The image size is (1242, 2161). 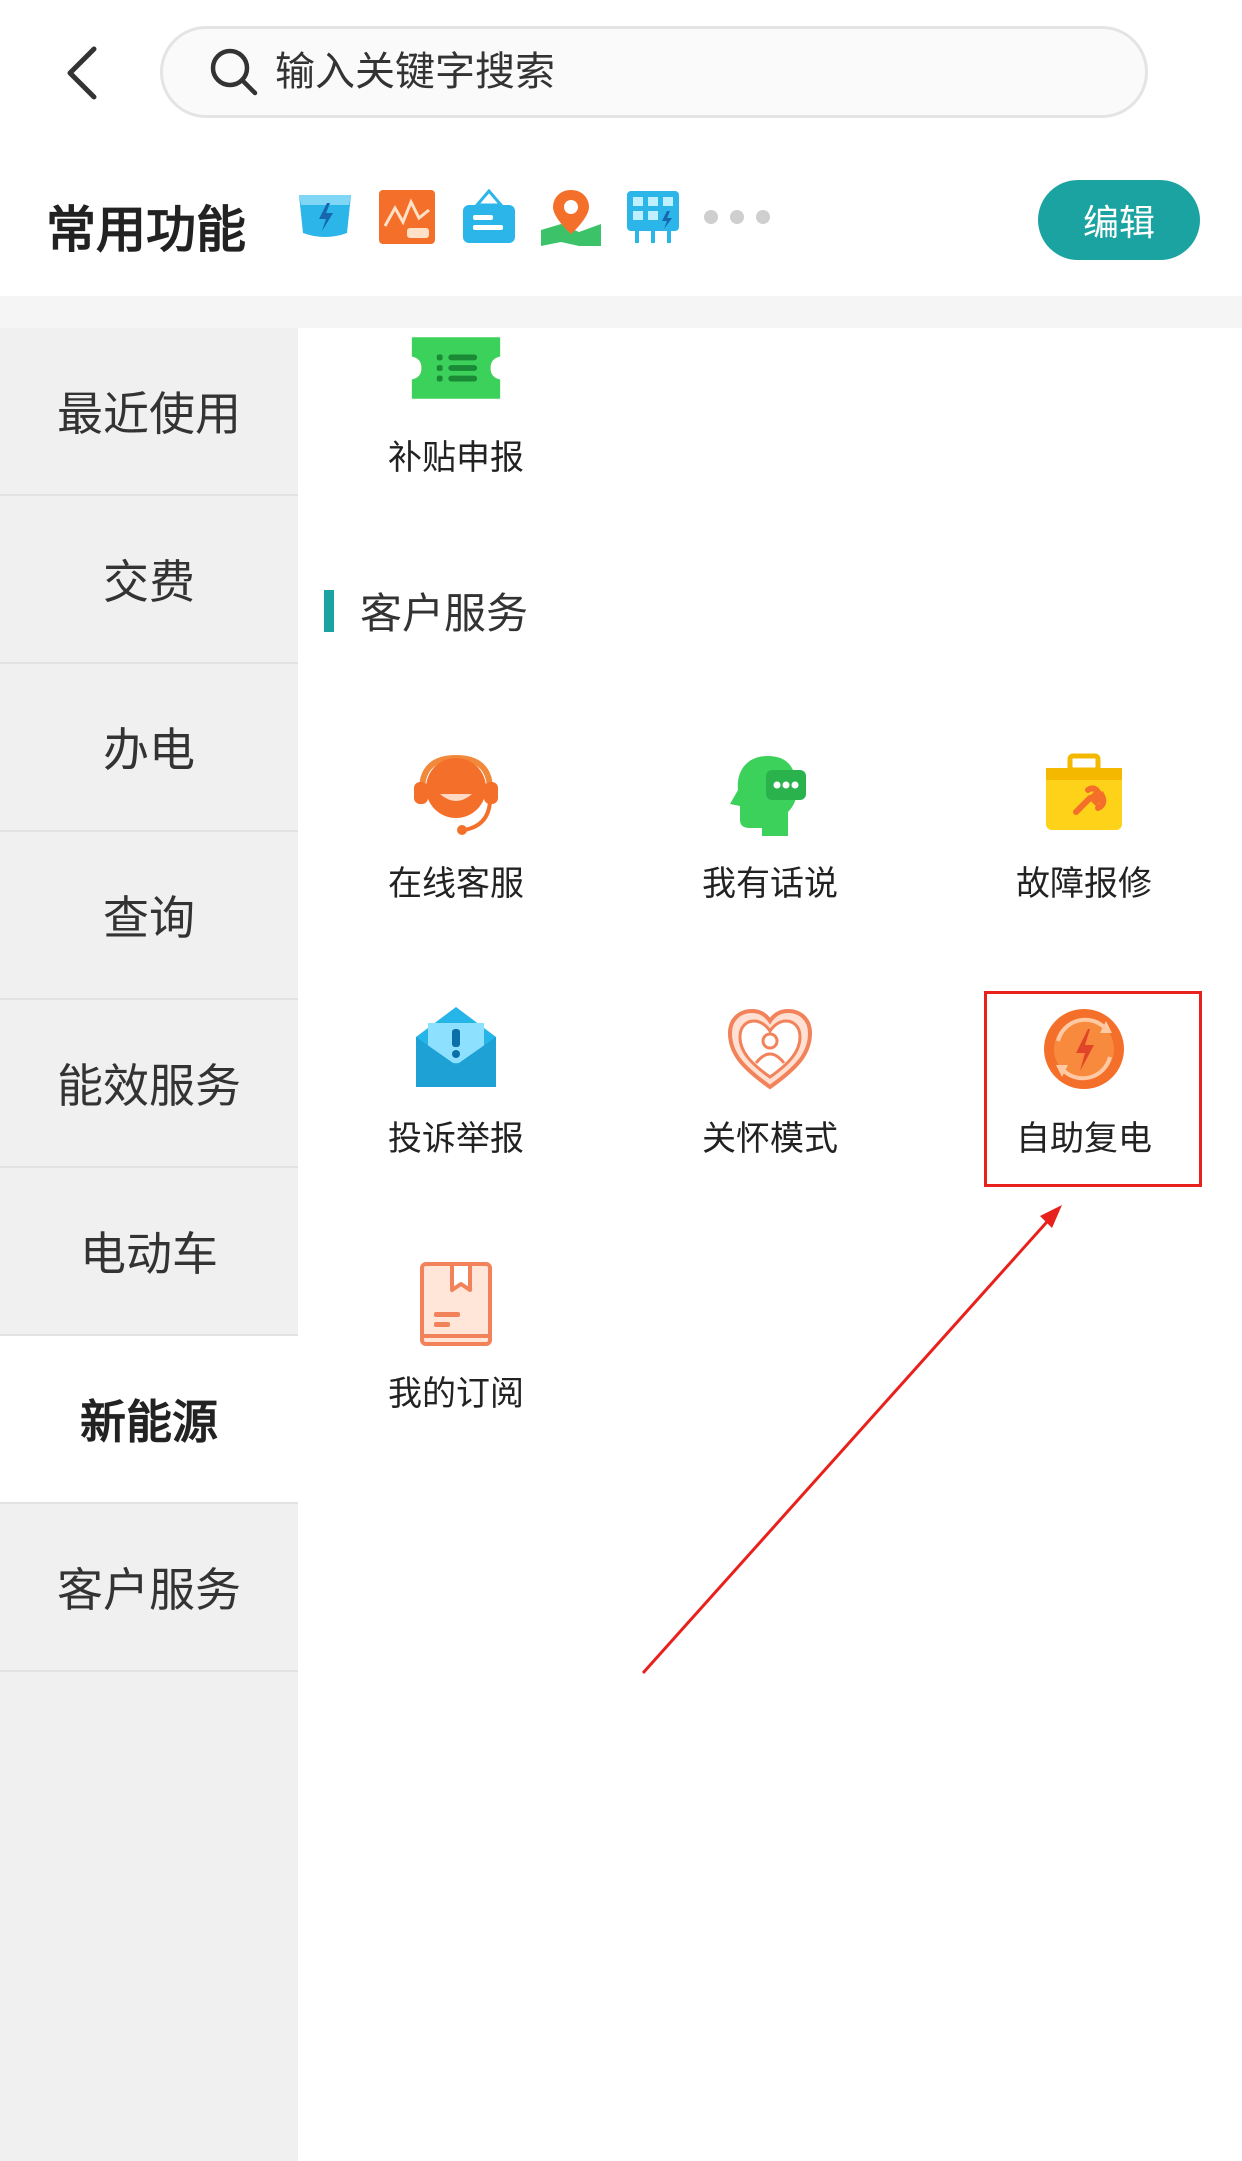 What do you see at coordinates (571, 217) in the screenshot?
I see `map-location-icon` at bounding box center [571, 217].